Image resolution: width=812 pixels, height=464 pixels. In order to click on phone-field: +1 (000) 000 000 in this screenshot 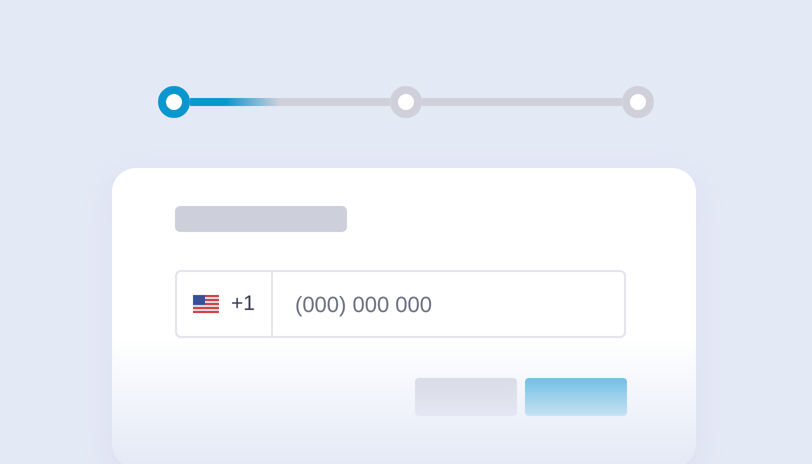, I will do `click(400, 304)`.